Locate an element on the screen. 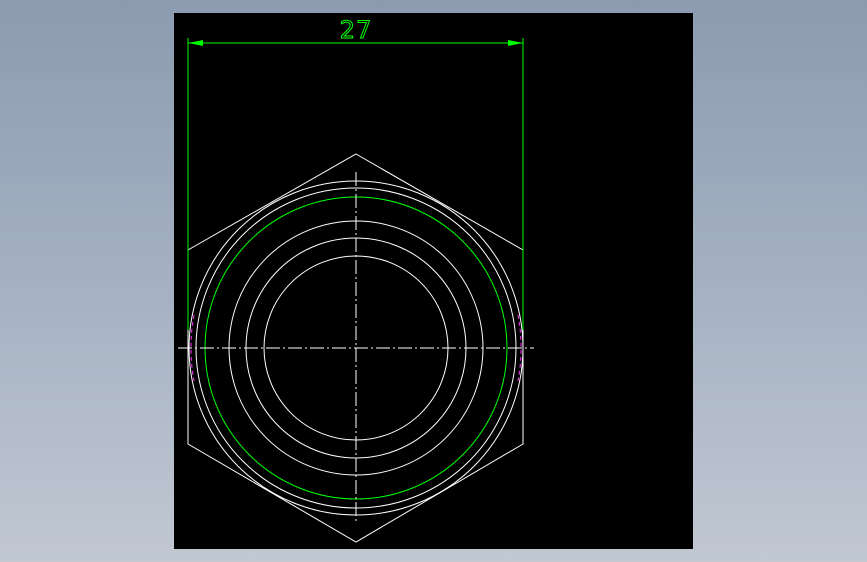  dimension-arrow-left is located at coordinates (195, 43).